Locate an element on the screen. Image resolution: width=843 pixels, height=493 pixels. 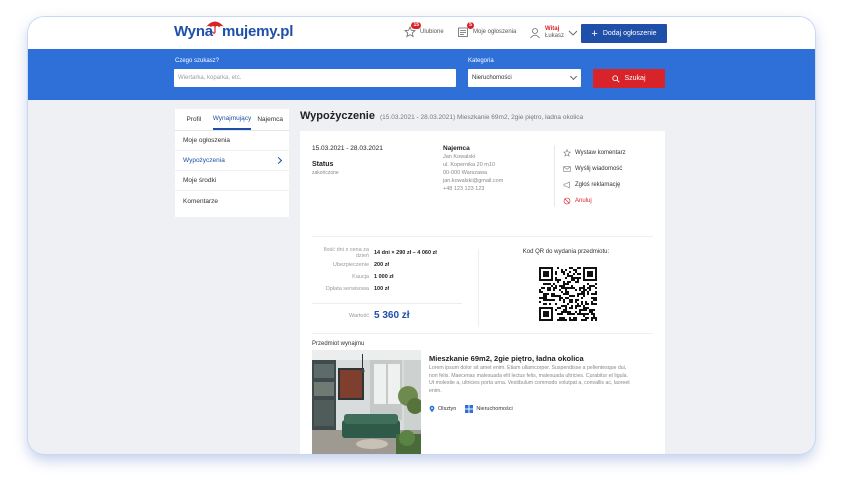
tenant-name: Jan Kowalski is located at coordinates (459, 157).